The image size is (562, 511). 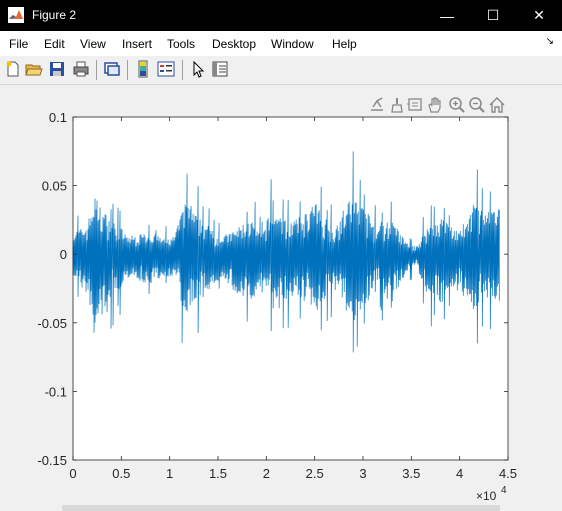 What do you see at coordinates (169, 473) in the screenshot?
I see `x-tick-label: 1` at bounding box center [169, 473].